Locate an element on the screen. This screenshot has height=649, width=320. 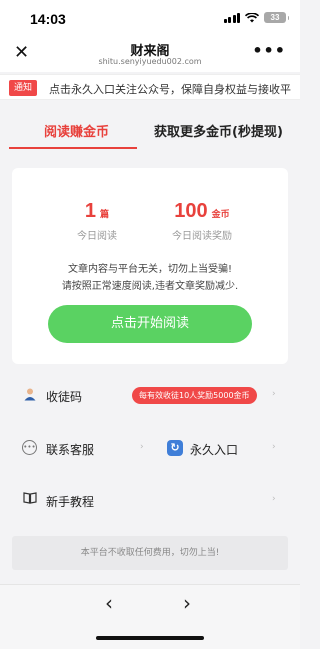
tab-read-earn-coins: 阅读赚金币 is located at coordinates (76, 130).